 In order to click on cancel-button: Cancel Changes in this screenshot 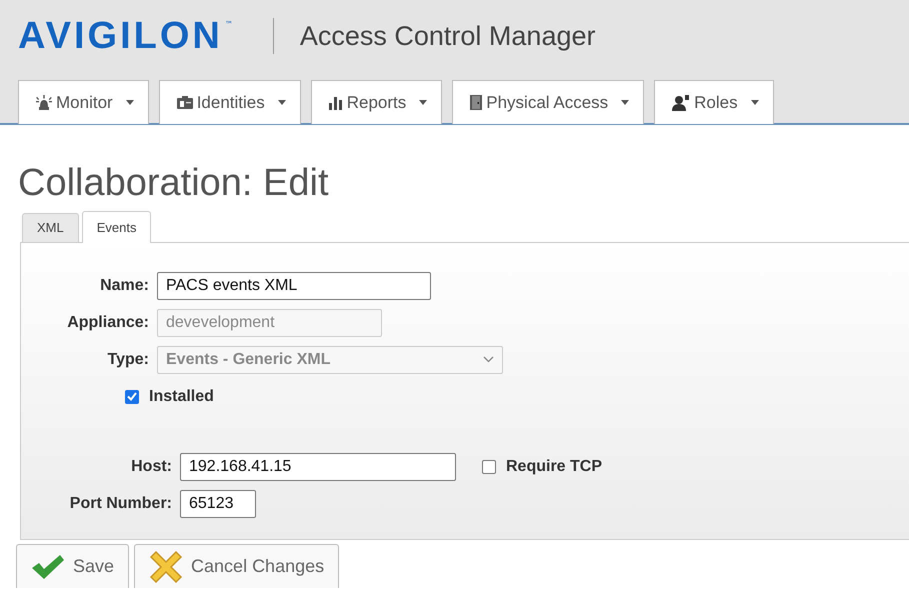, I will do `click(237, 566)`.